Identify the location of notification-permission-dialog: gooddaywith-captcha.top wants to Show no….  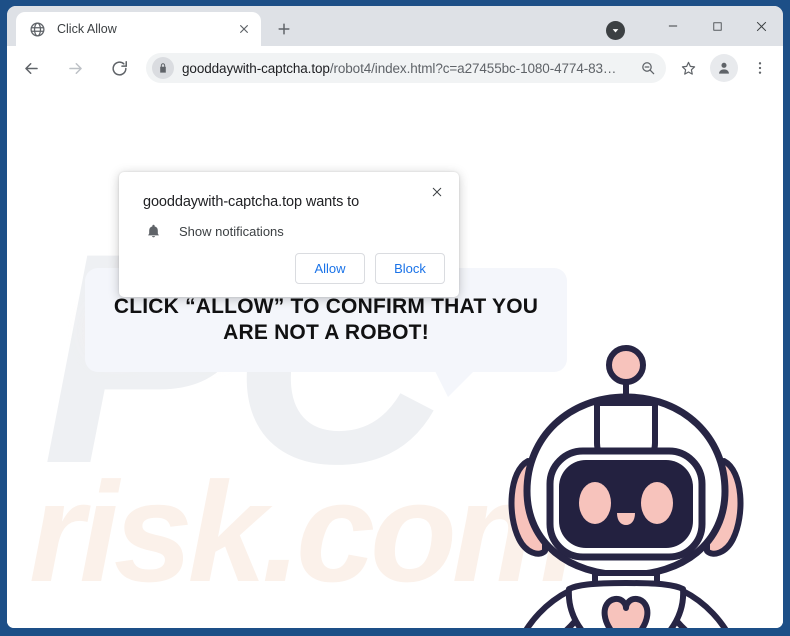
(289, 234).